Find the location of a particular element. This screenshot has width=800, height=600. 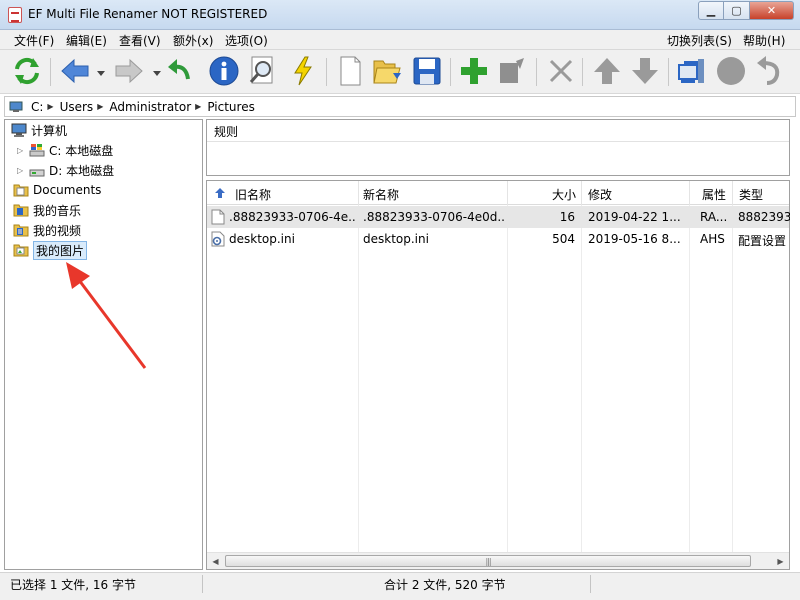

tree-item-label: 我的视频 is located at coordinates (57, 230).